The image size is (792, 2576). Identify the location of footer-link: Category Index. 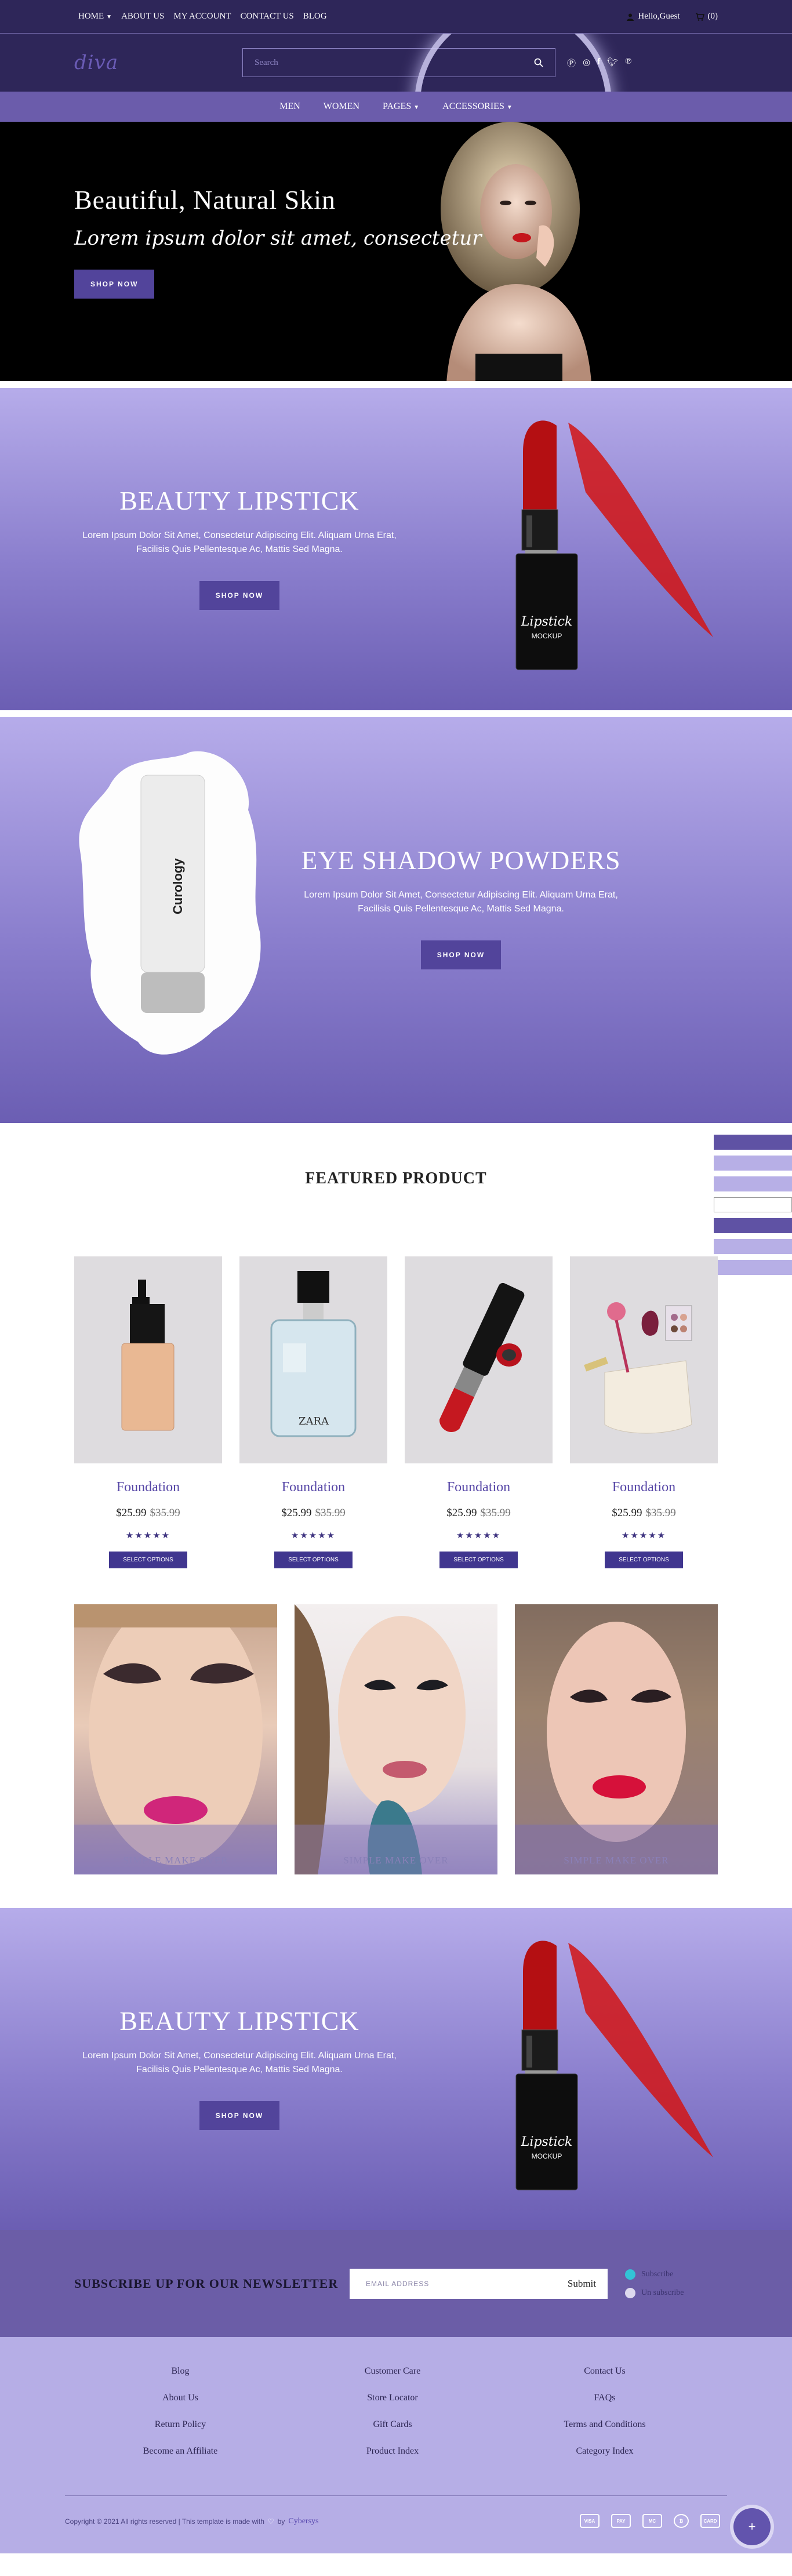
(605, 2451).